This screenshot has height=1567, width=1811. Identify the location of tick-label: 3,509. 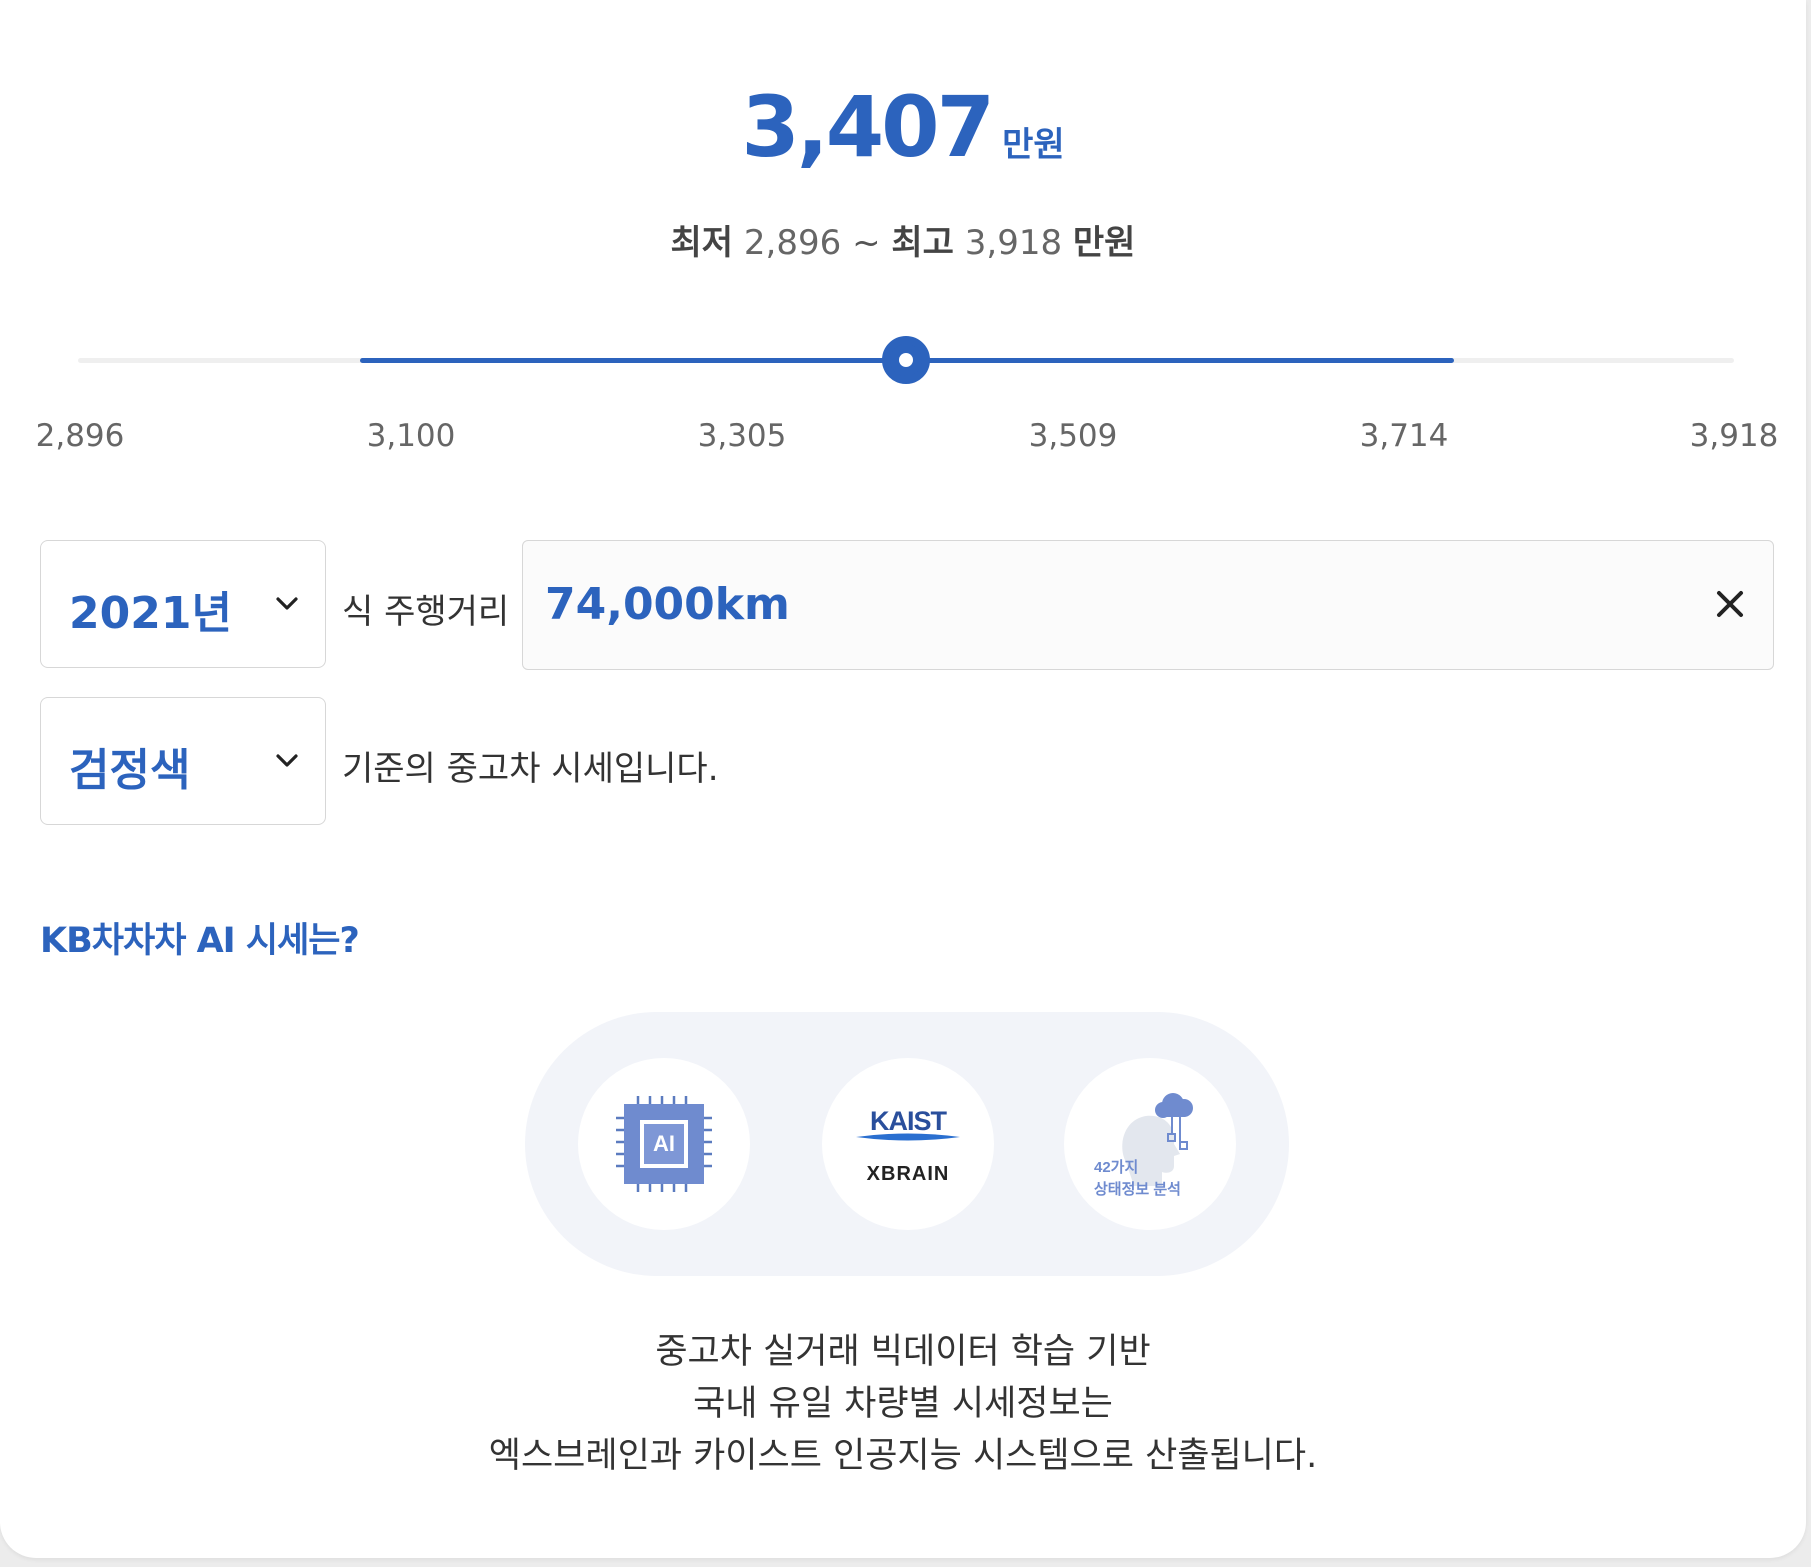
(1073, 436).